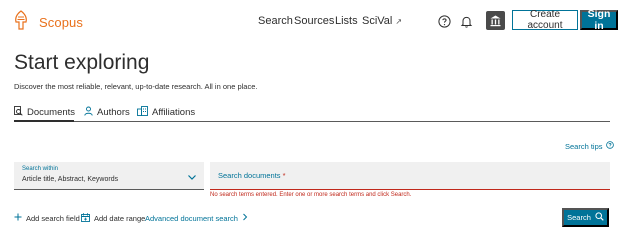 This screenshot has height=243, width=620. I want to click on person-icon, so click(88, 112).